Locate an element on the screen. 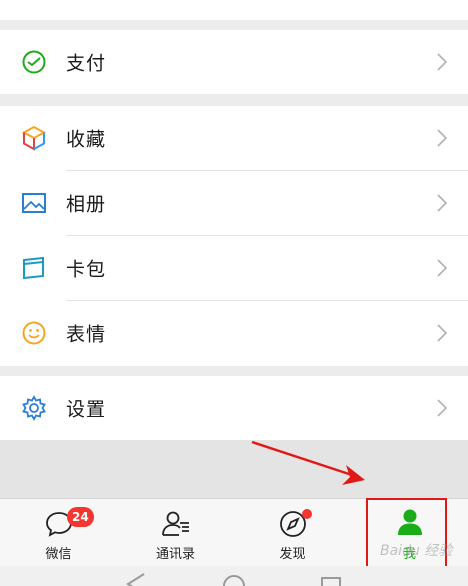 The image size is (468, 586). new-dot-indicator is located at coordinates (307, 514).